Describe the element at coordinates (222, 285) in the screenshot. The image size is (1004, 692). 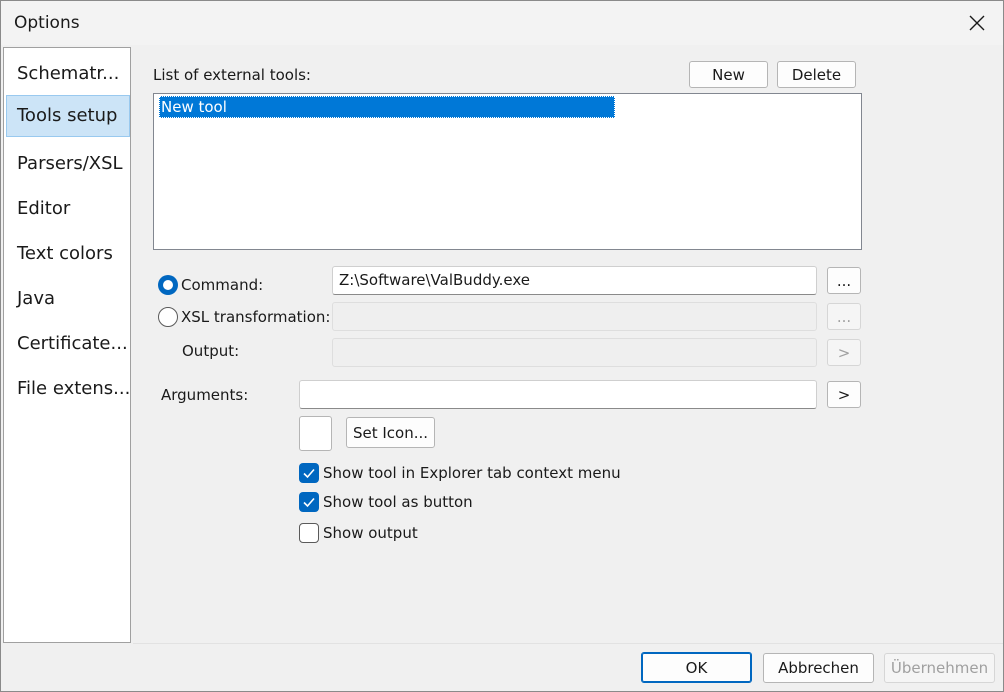
I see `command-label: Command:` at that location.